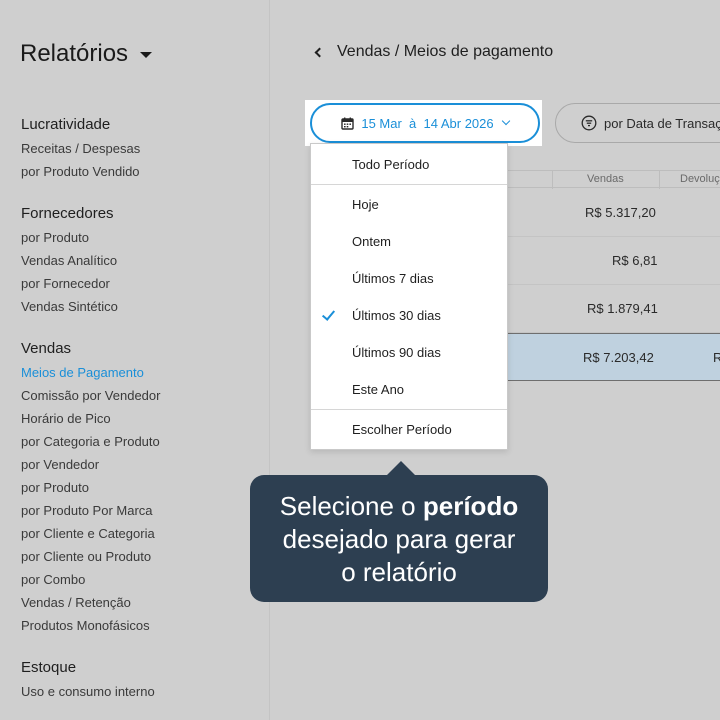 Image resolution: width=720 pixels, height=720 pixels. I want to click on nav-heading: Estoque, so click(49, 667).